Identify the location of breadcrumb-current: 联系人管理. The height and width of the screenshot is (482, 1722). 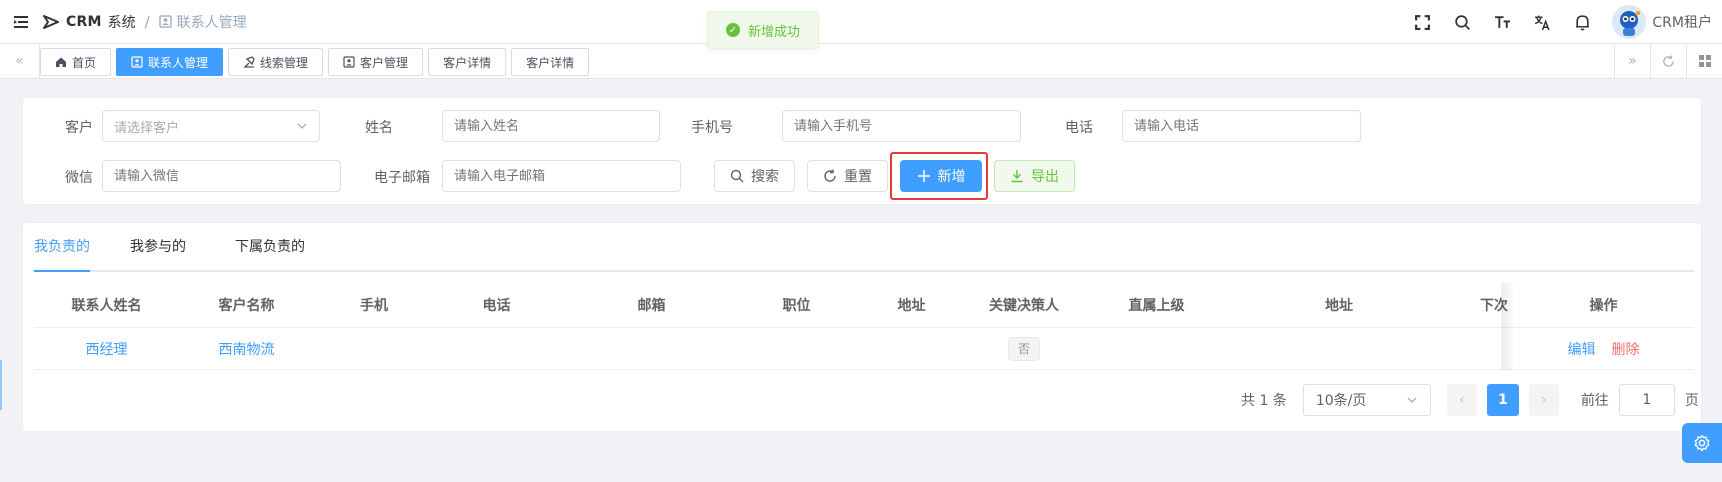
(203, 22).